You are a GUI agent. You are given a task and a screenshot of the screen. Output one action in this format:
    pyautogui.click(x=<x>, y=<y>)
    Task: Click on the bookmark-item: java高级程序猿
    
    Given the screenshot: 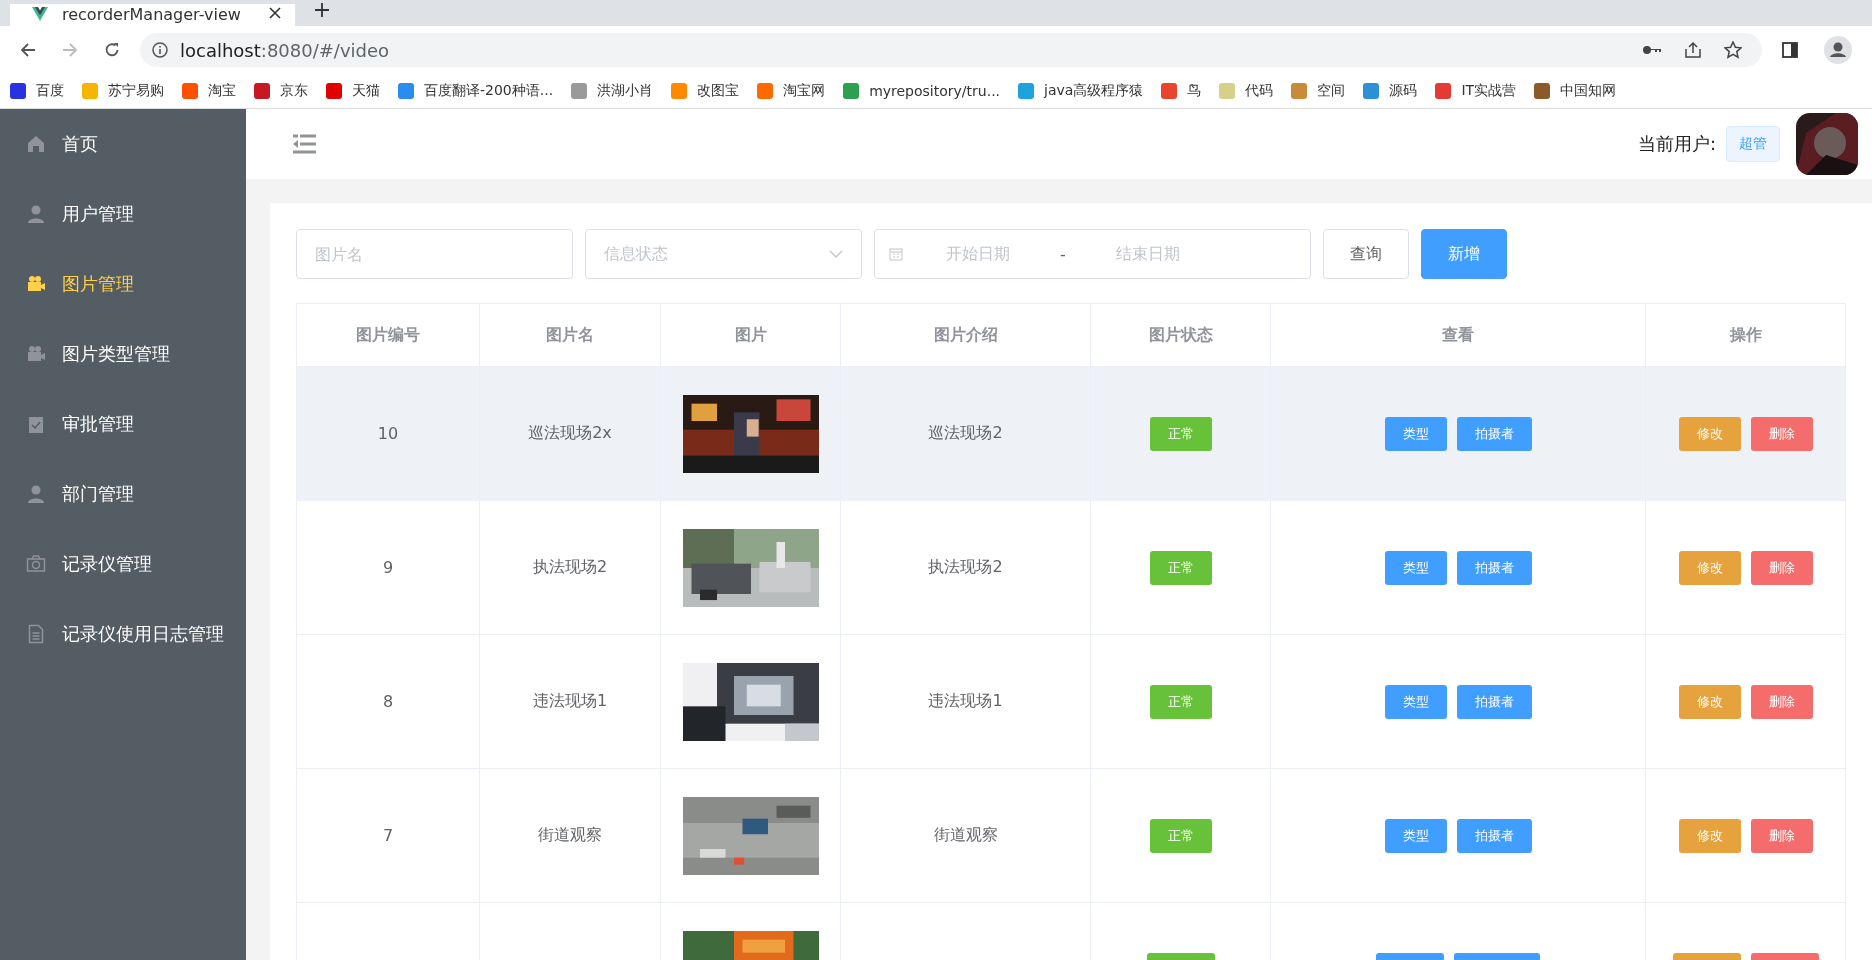 What is the action you would take?
    pyautogui.click(x=1081, y=91)
    